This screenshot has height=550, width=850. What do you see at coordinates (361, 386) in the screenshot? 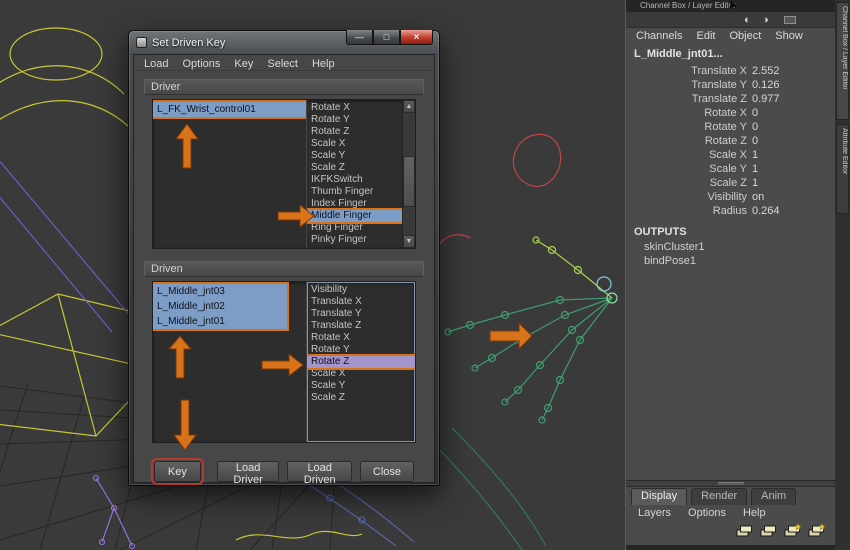
I see `driven-attribute-item: Scale Y` at bounding box center [361, 386].